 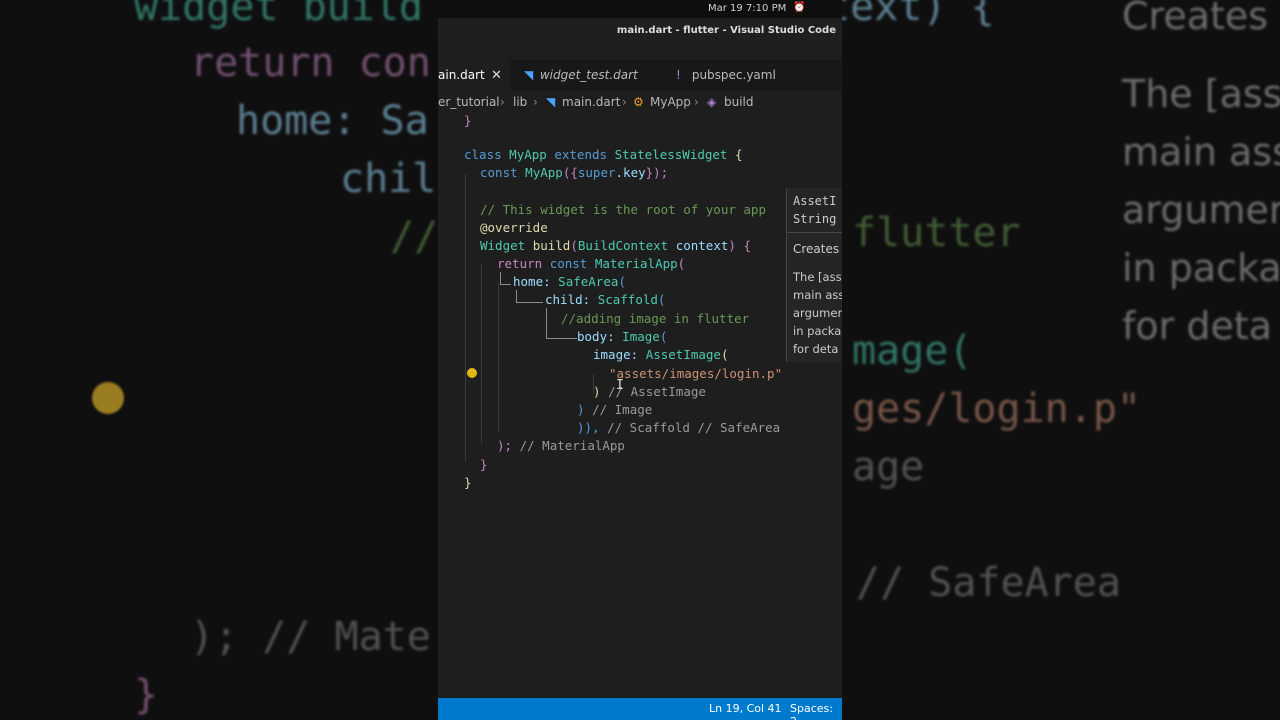 I want to click on bg-text: ntext) {, so click(x=918, y=15).